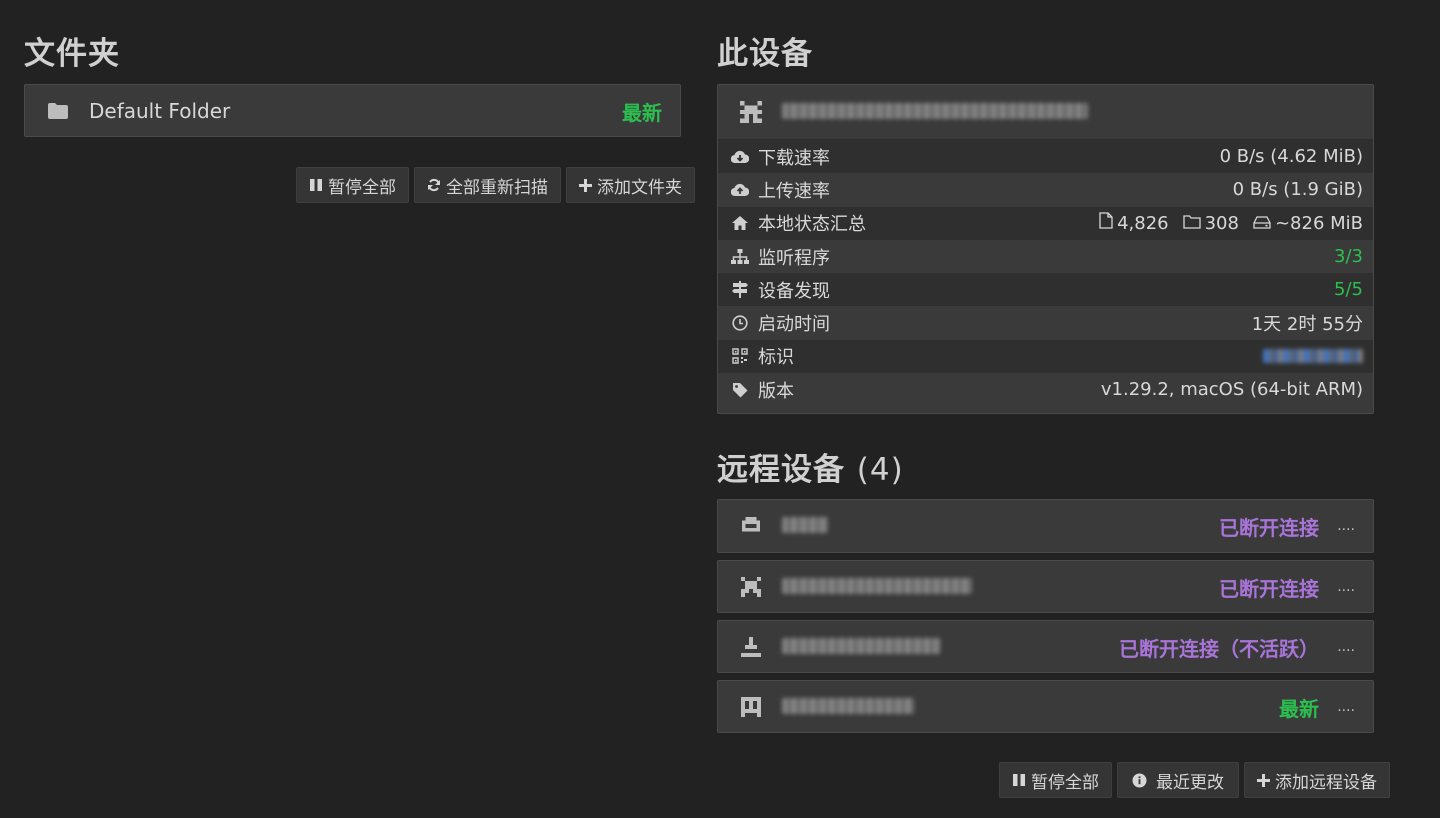 The image size is (1440, 818). Describe the element at coordinates (1106, 223) in the screenshot. I see `file-icon` at that location.